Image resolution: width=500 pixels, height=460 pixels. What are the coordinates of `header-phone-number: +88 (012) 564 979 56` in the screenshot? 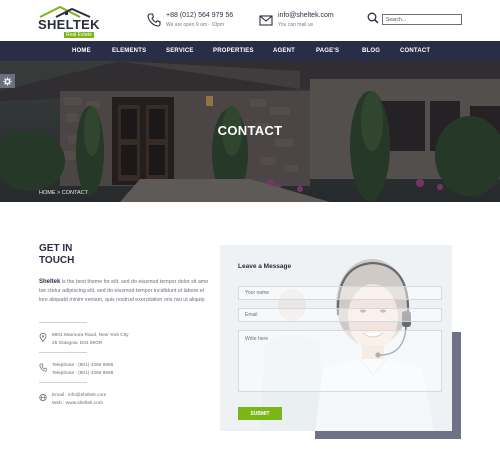 It's located at (200, 15).